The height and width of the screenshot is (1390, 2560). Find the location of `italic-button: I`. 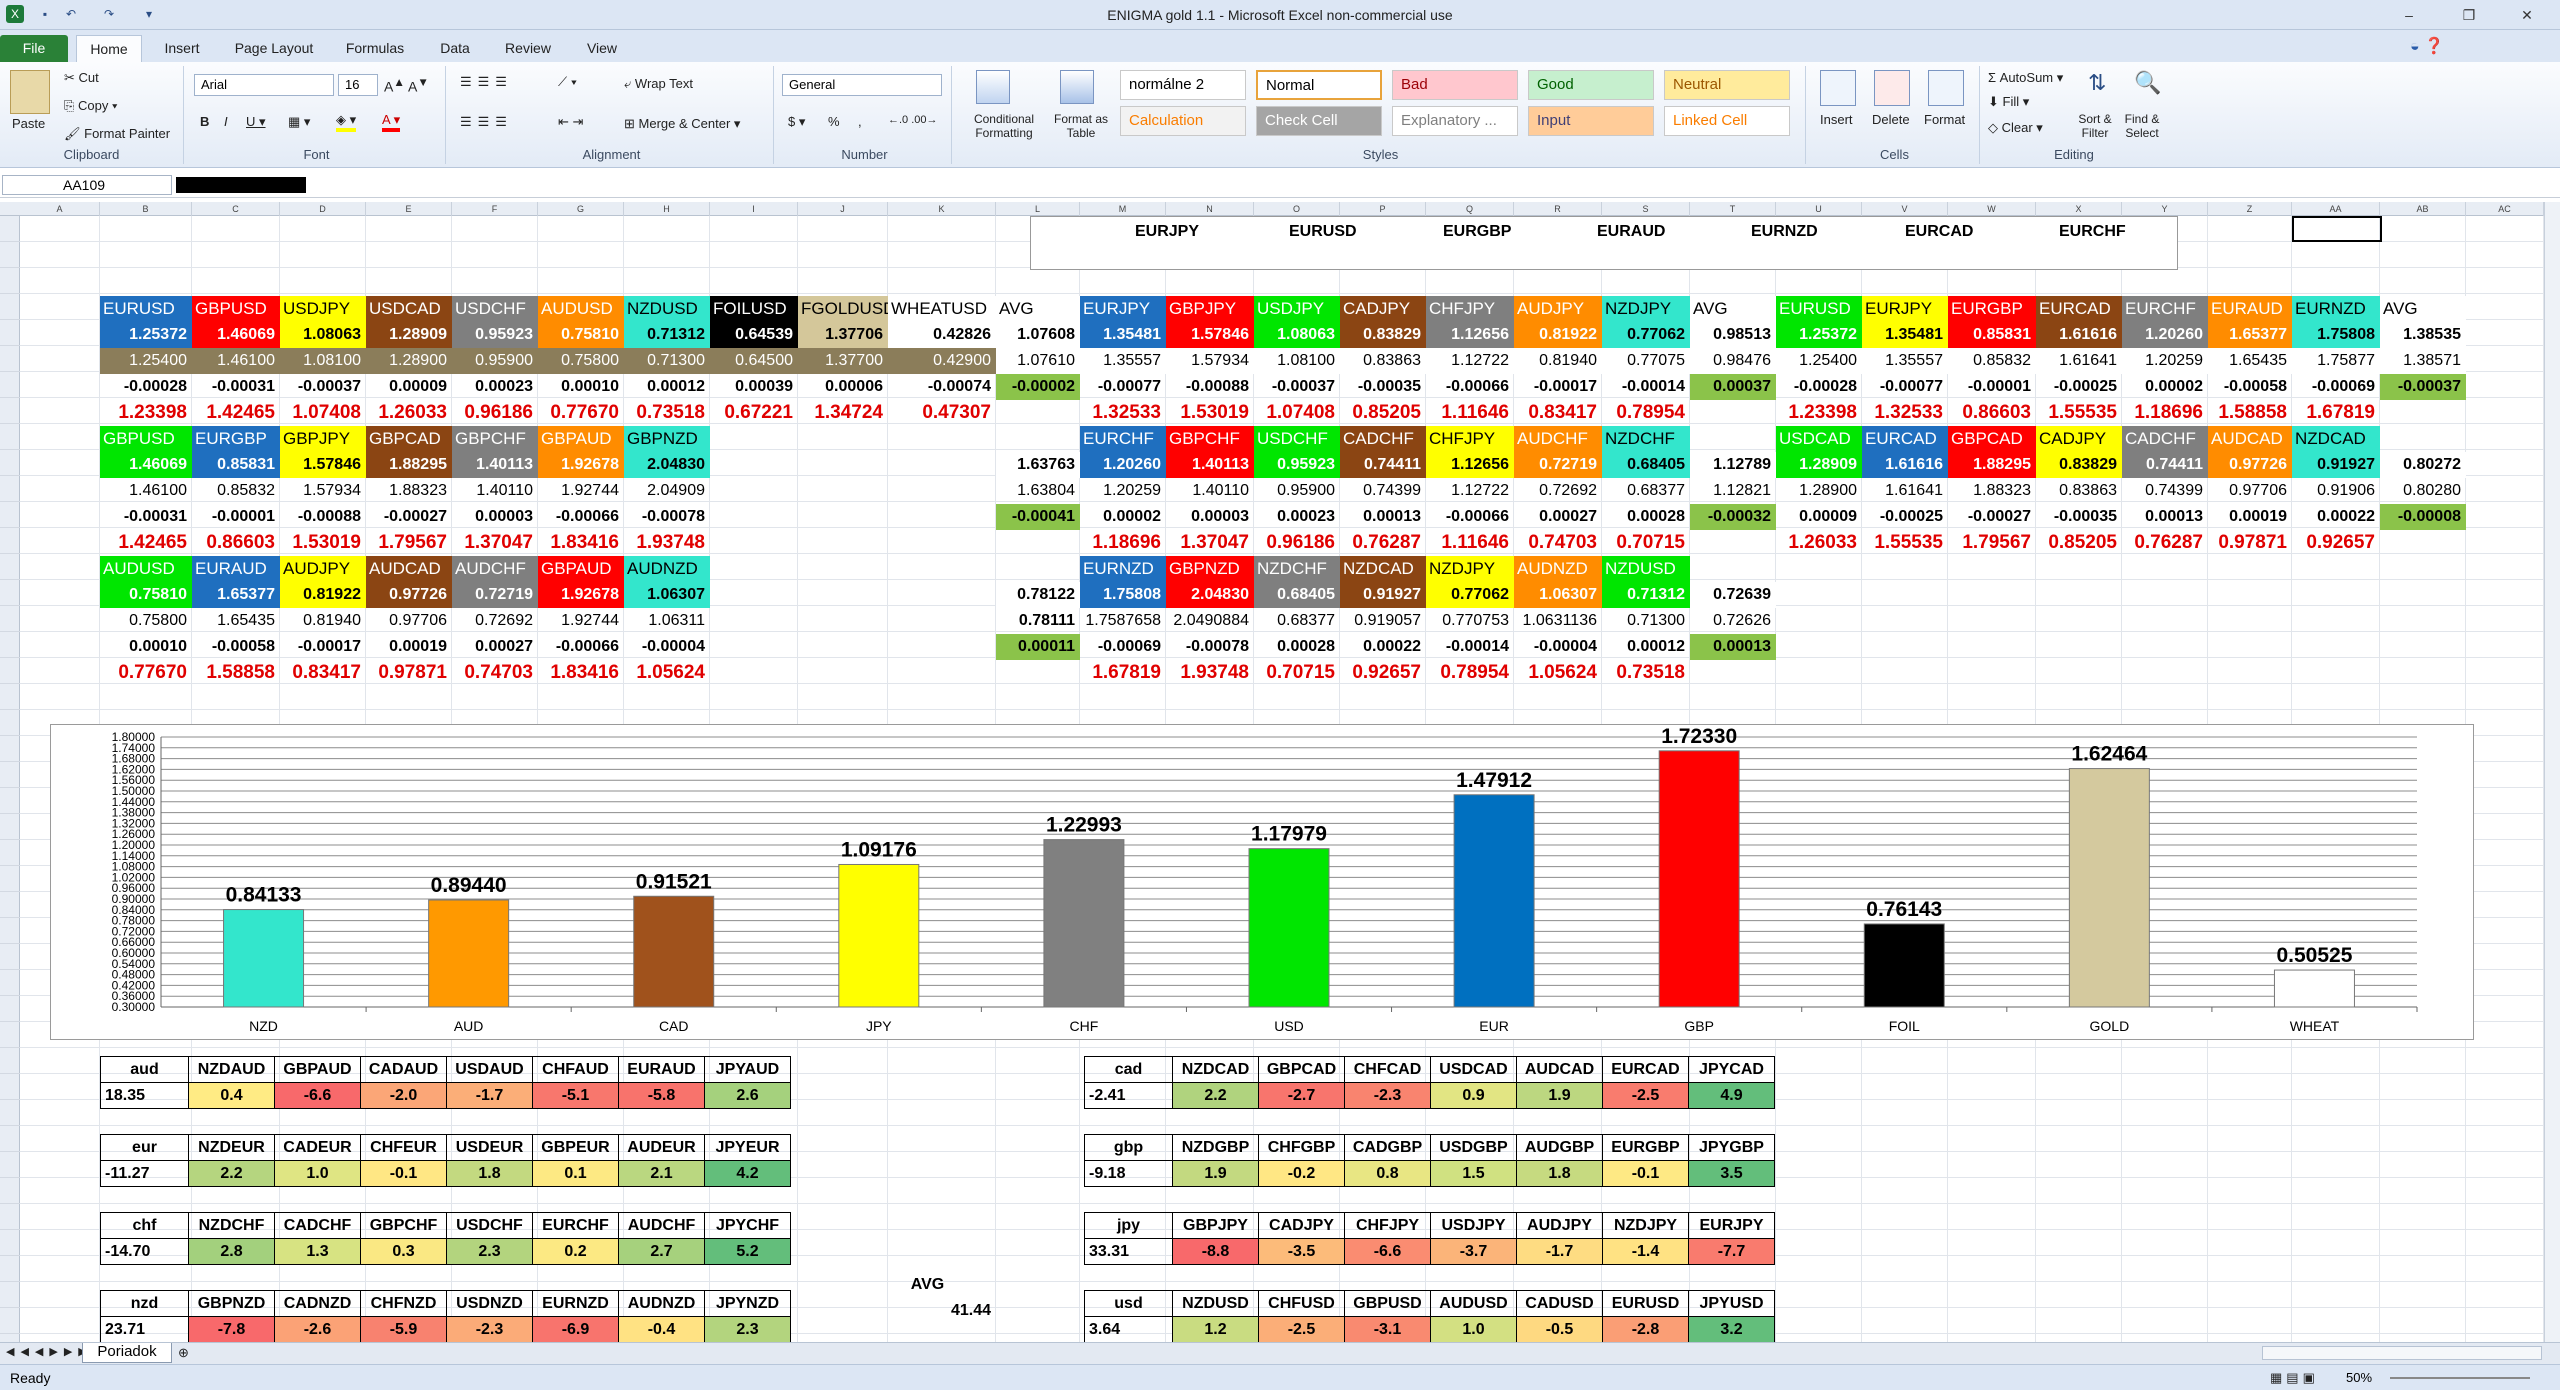

italic-button: I is located at coordinates (226, 121).